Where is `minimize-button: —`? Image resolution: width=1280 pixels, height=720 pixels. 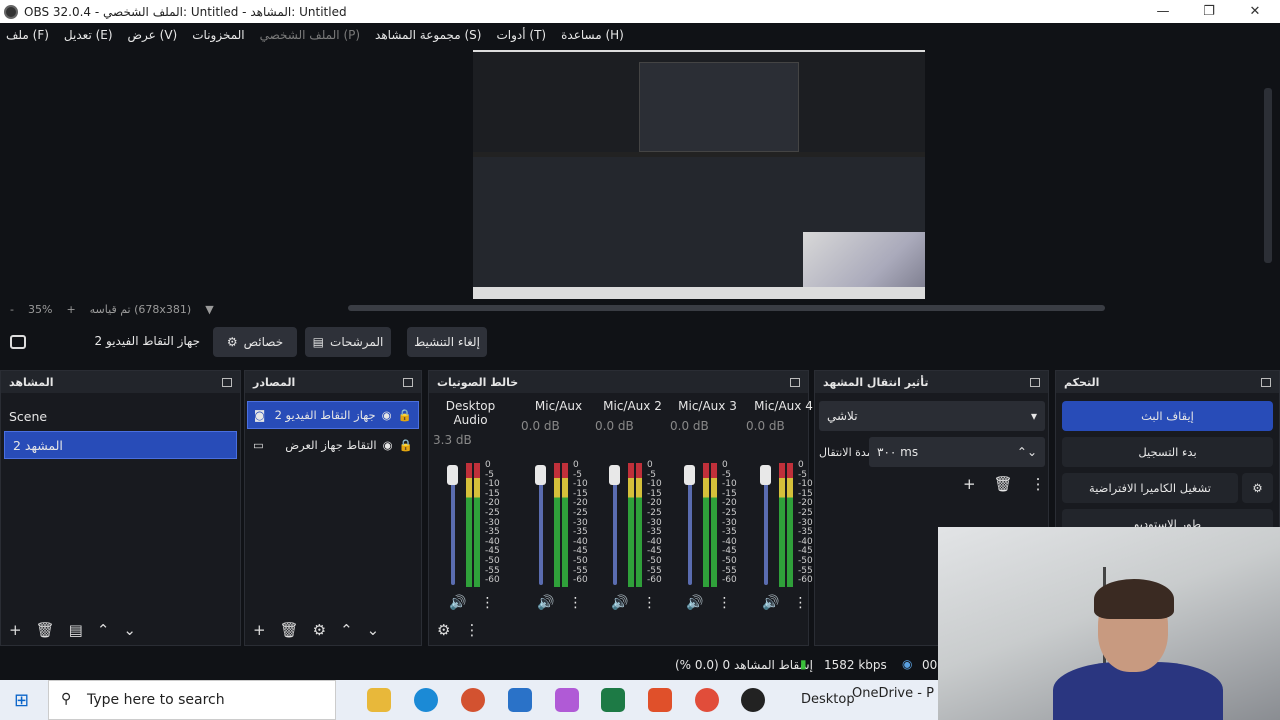 minimize-button: — is located at coordinates (1163, 11).